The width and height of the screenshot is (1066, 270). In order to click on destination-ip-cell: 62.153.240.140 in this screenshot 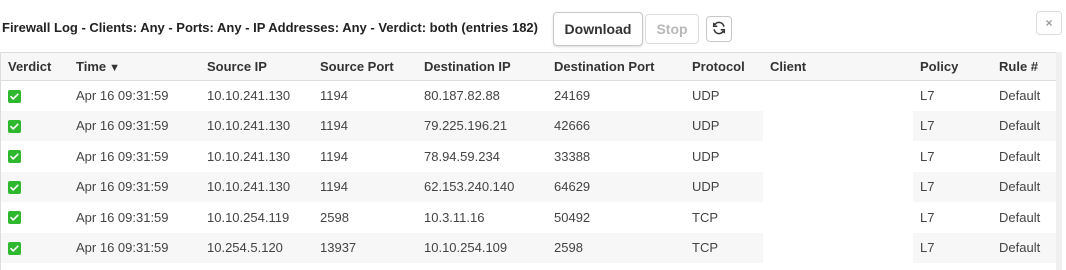, I will do `click(482, 186)`.